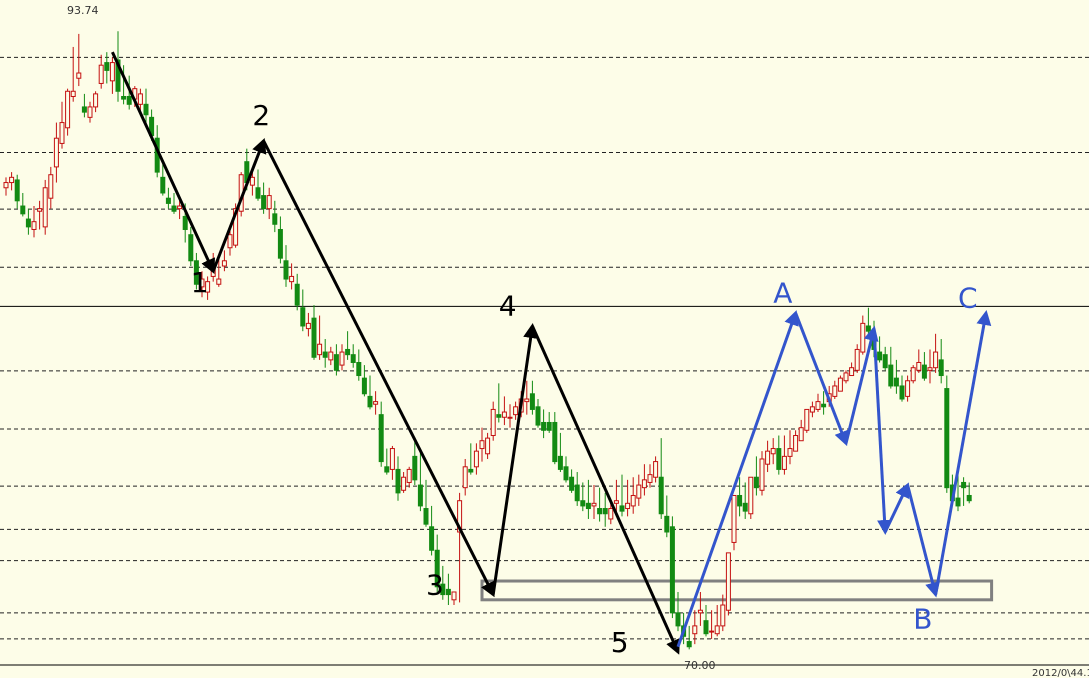  I want to click on wave-label-A: A, so click(782, 293).